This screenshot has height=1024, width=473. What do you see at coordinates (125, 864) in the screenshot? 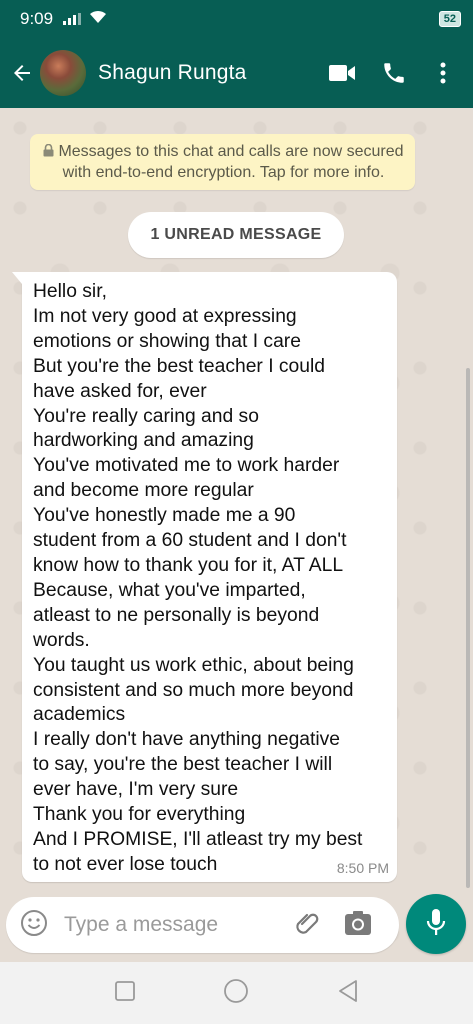
I see `message-line: to not ever lose touch` at bounding box center [125, 864].